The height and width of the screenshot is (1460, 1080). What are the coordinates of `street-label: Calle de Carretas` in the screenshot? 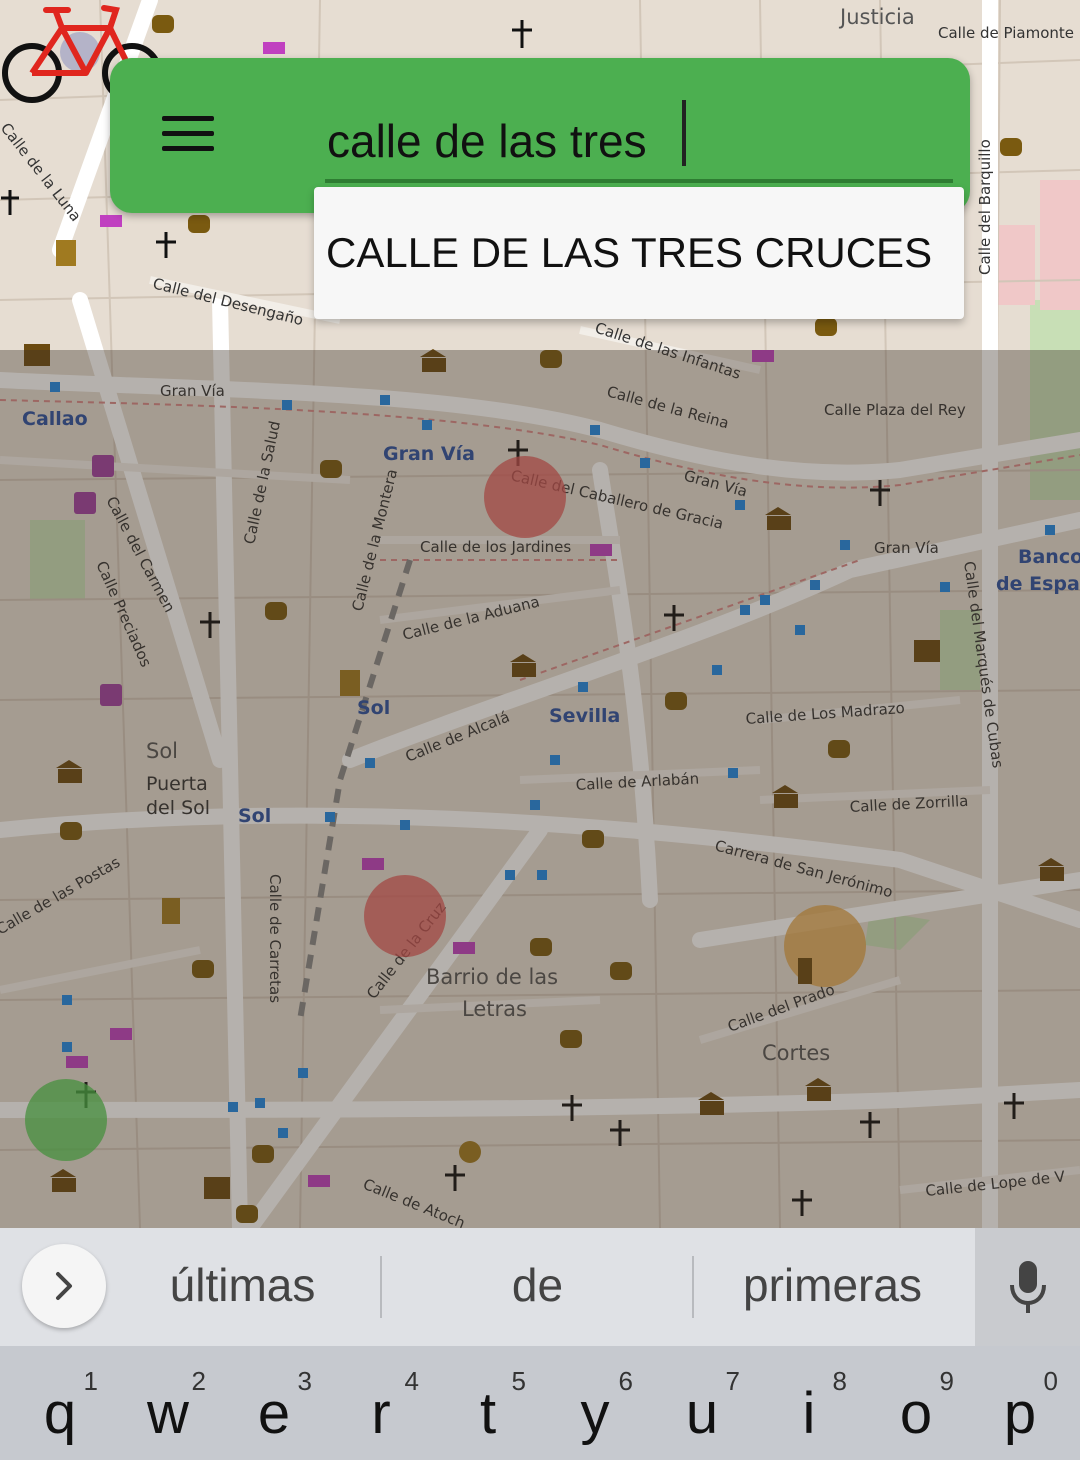 It's located at (275, 938).